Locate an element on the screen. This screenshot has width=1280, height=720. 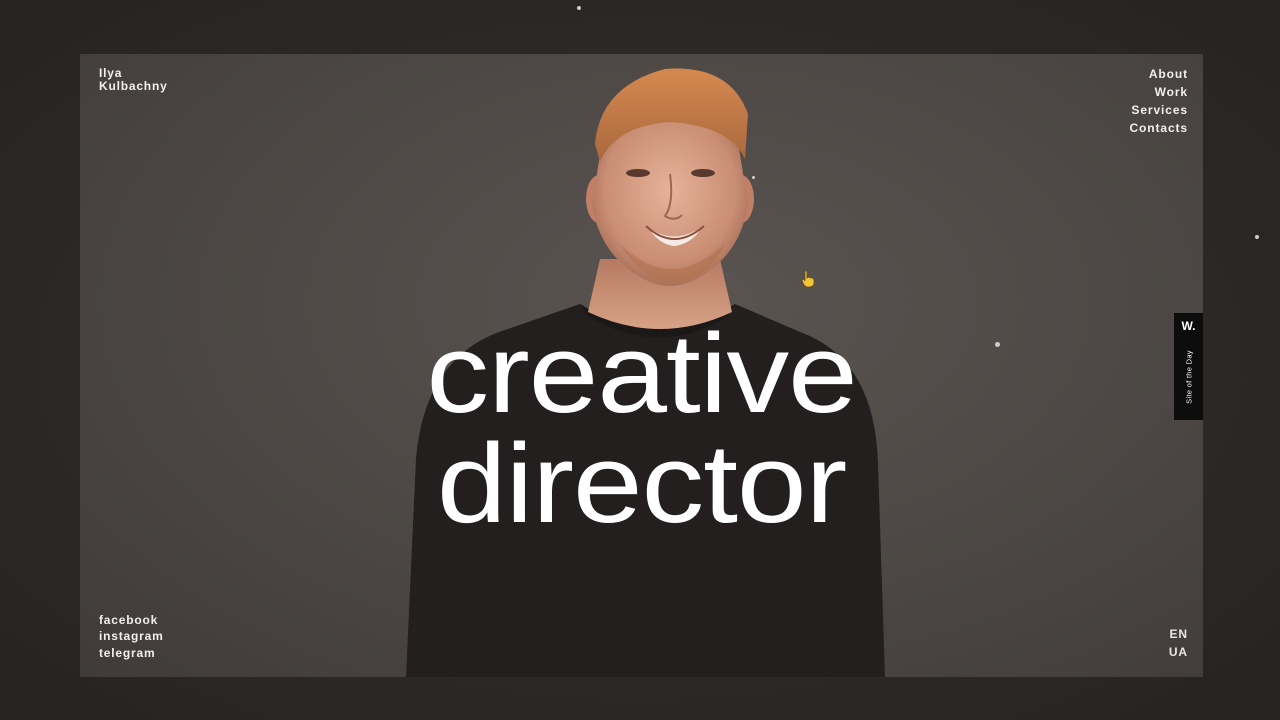
instagram-link: instagram is located at coordinates (131, 636).